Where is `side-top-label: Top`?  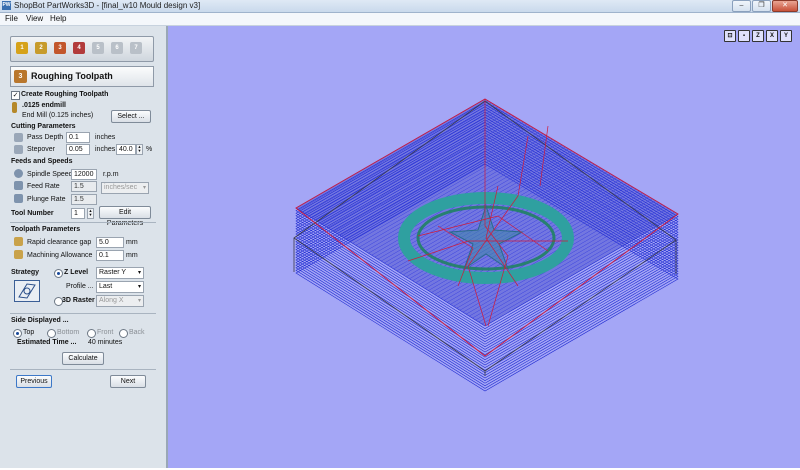 side-top-label: Top is located at coordinates (29, 332).